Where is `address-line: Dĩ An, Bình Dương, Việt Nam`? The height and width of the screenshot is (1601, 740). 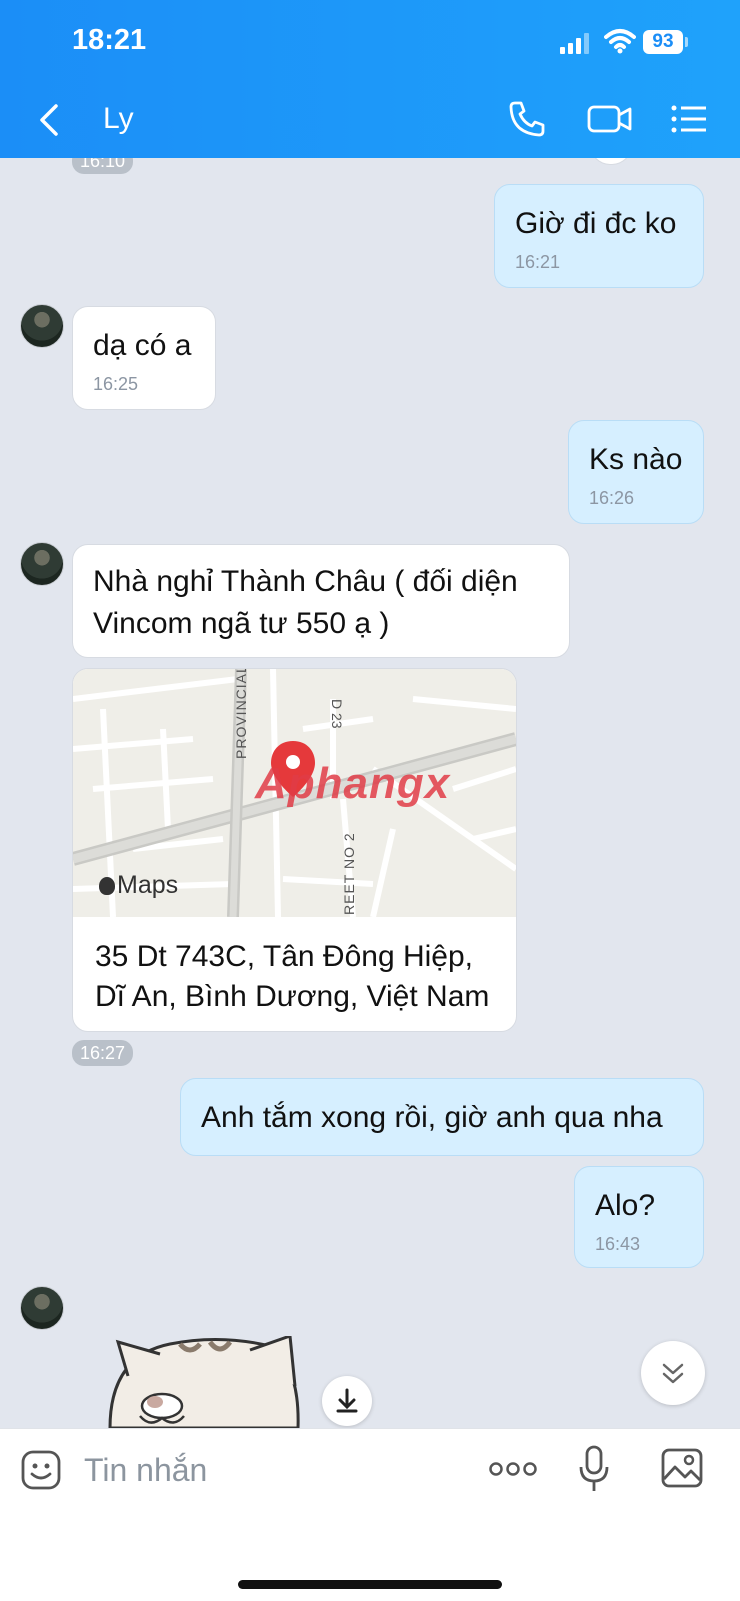
address-line: Dĩ An, Bình Dương, Việt Nam is located at coordinates (292, 996).